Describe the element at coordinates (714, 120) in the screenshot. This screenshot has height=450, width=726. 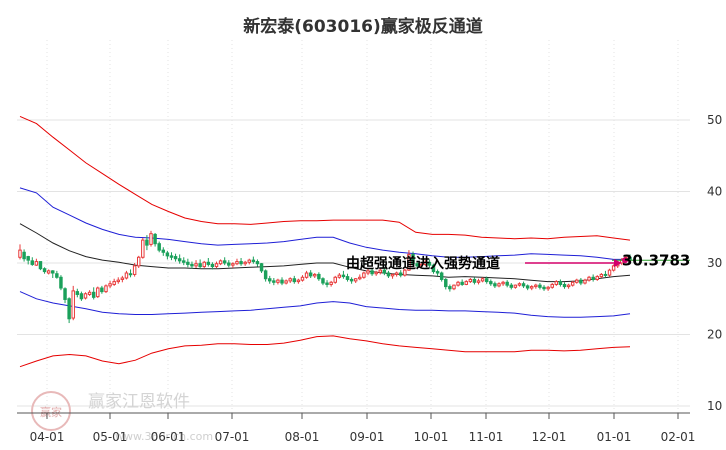
I see `y-tick-label: 50` at that location.